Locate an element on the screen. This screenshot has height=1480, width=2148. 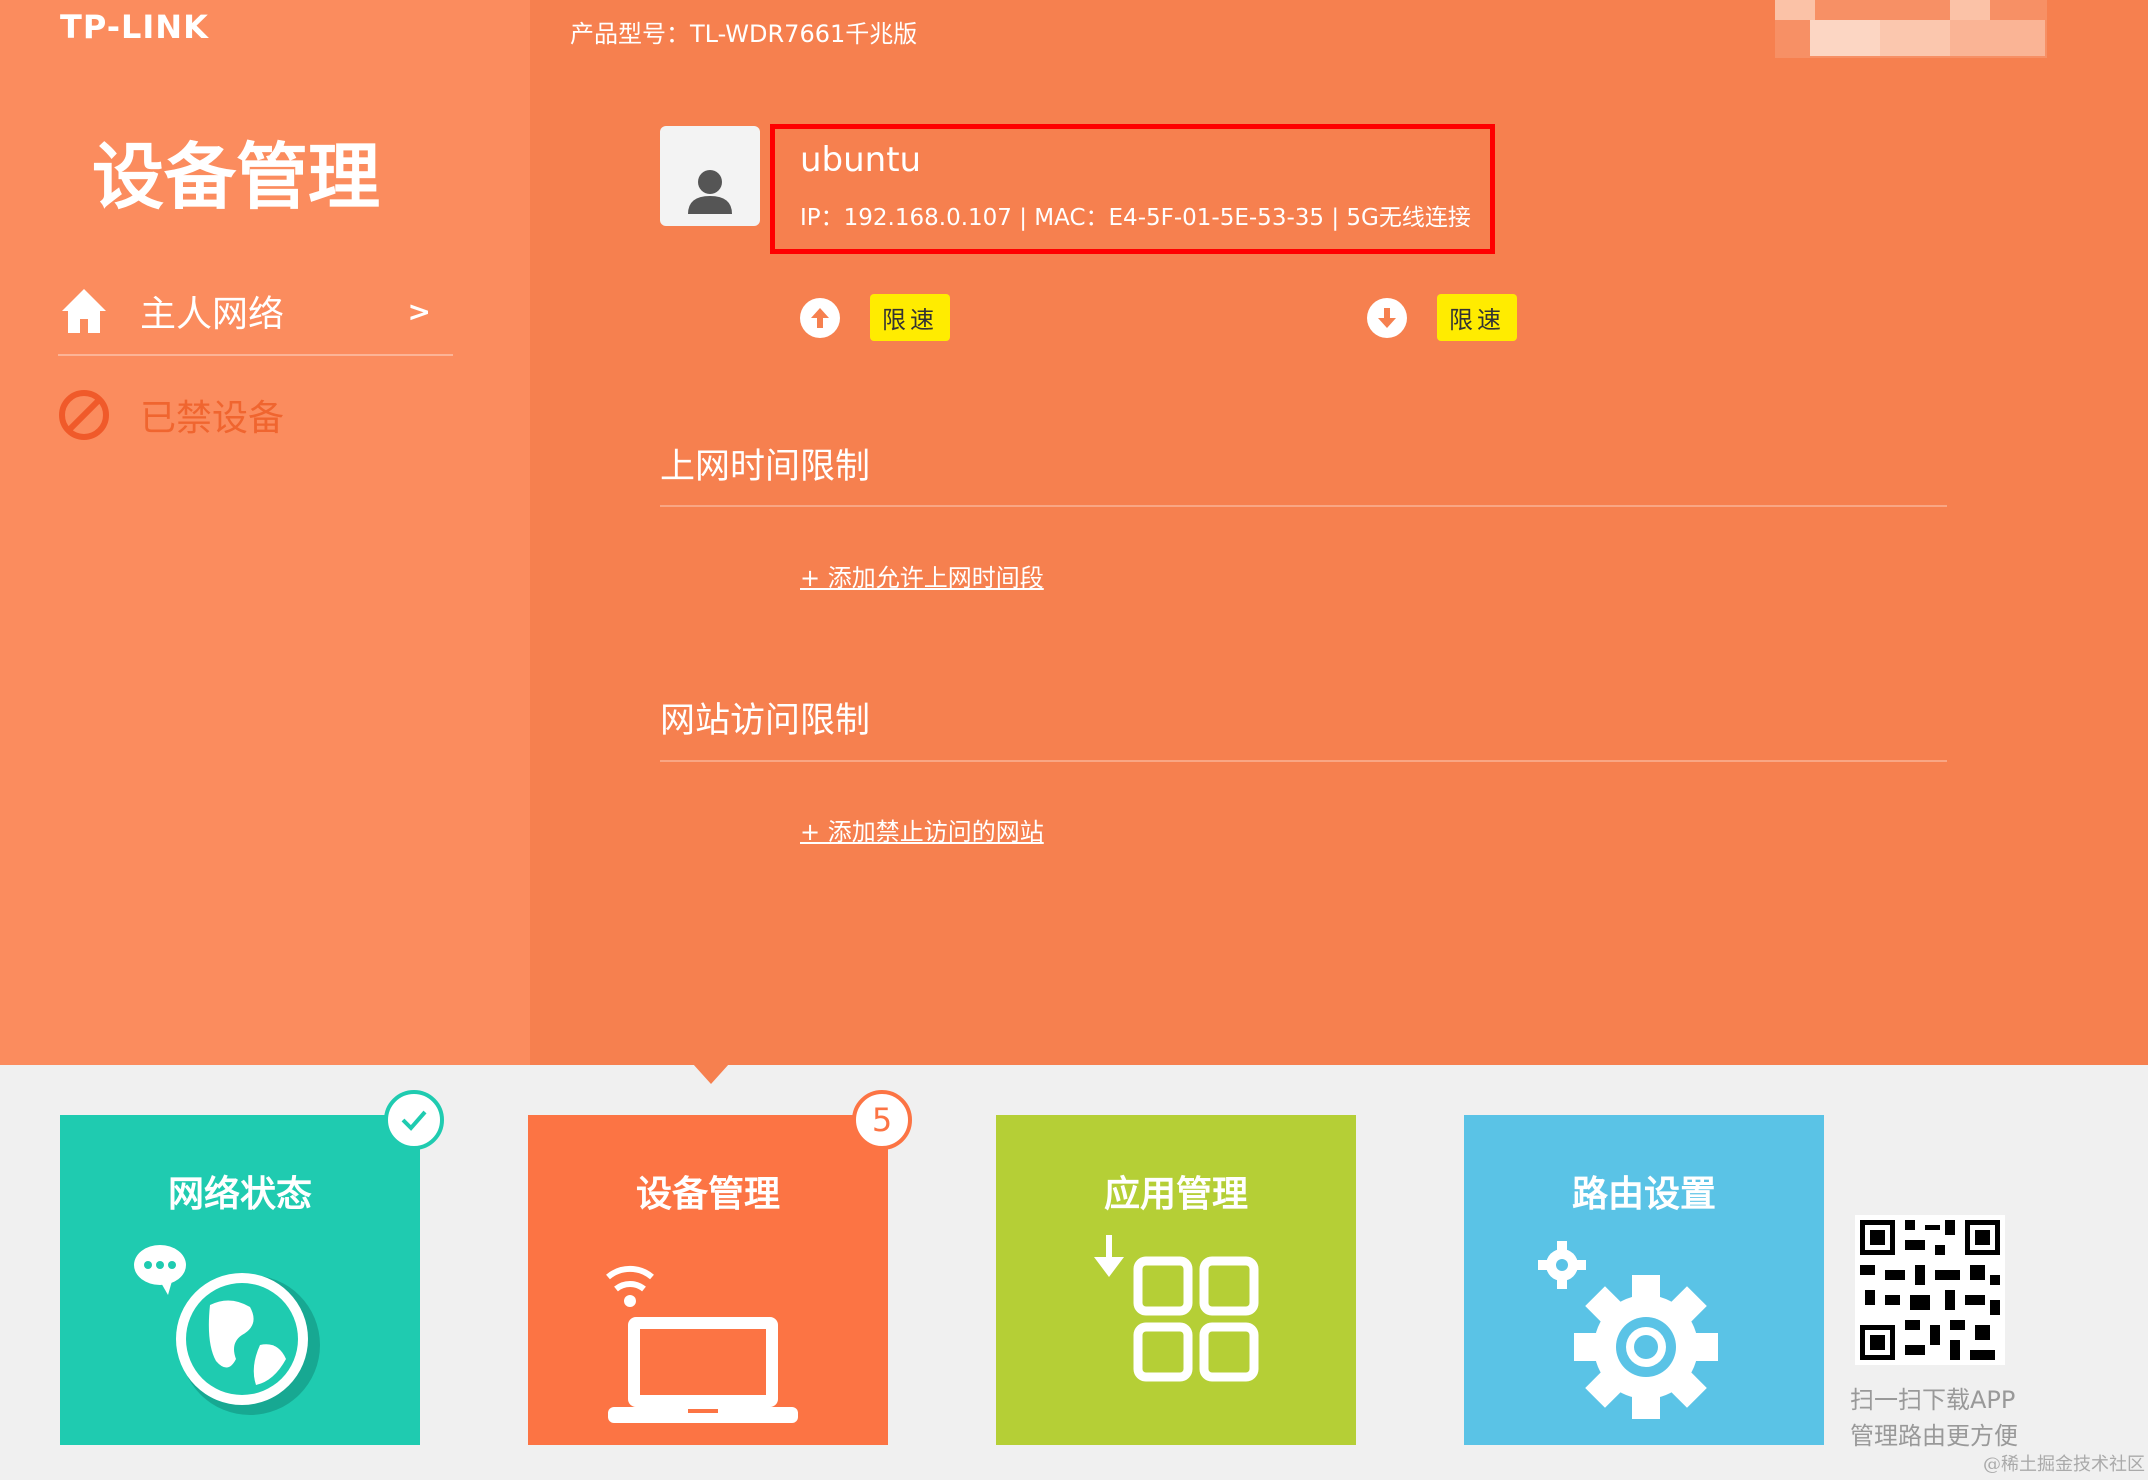
user-icon is located at coordinates (710, 192).